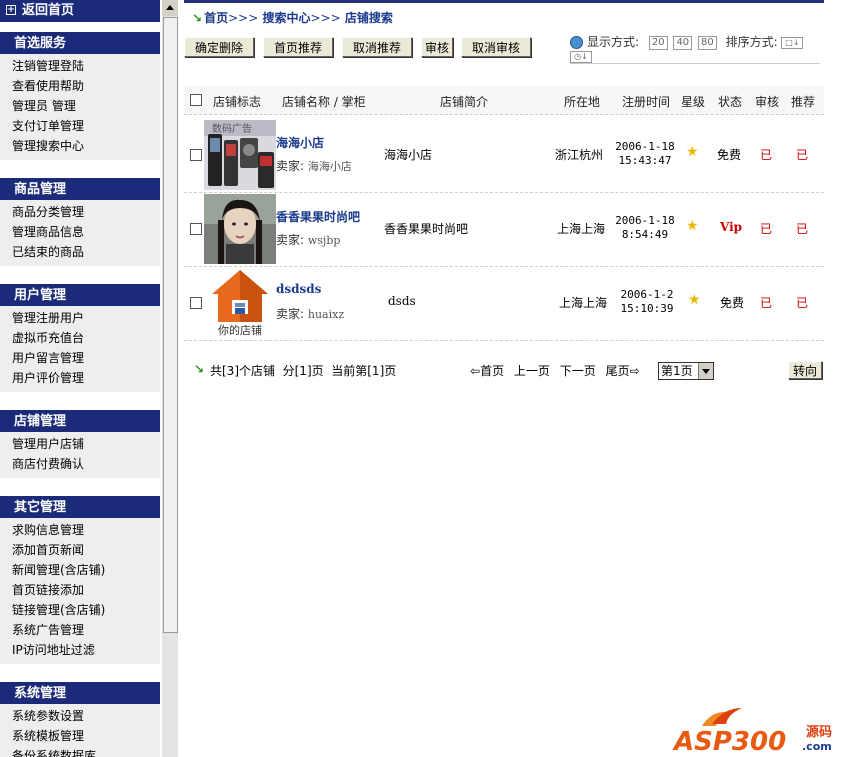 The height and width of the screenshot is (757, 844). I want to click on shop-location: 上海上海, so click(583, 303).